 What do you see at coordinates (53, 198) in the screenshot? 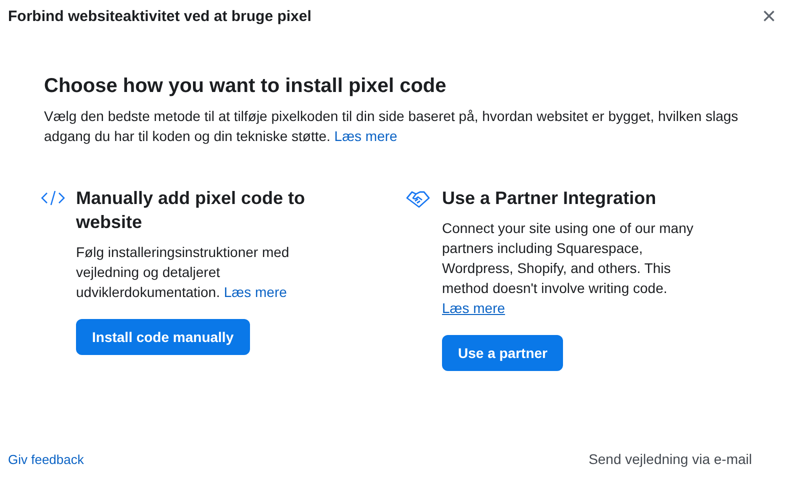
I see `code-icon` at bounding box center [53, 198].